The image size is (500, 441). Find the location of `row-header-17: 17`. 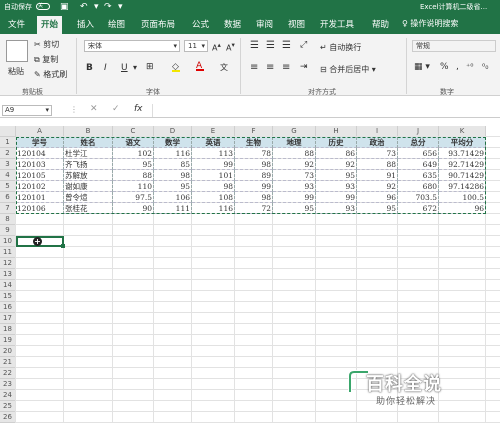

row-header-17: 17 is located at coordinates (8, 318).